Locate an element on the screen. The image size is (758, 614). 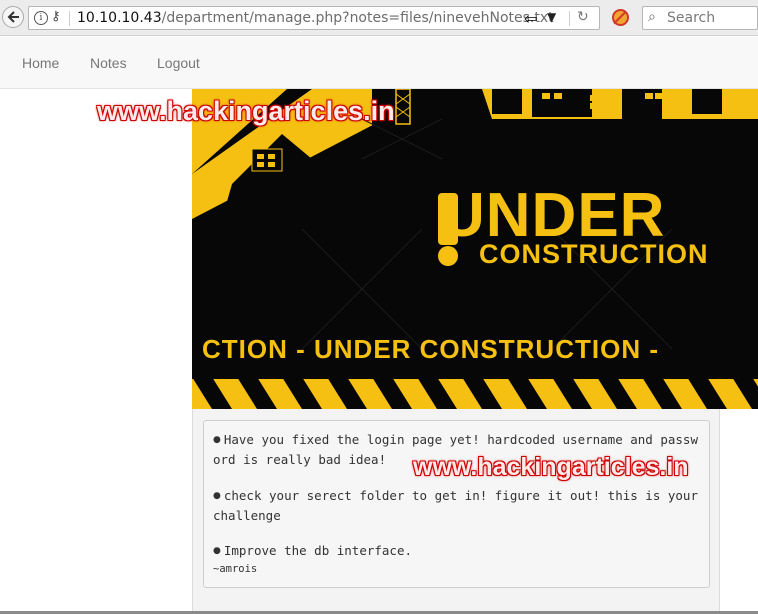
search-input: ⌕ Search is located at coordinates (700, 18).